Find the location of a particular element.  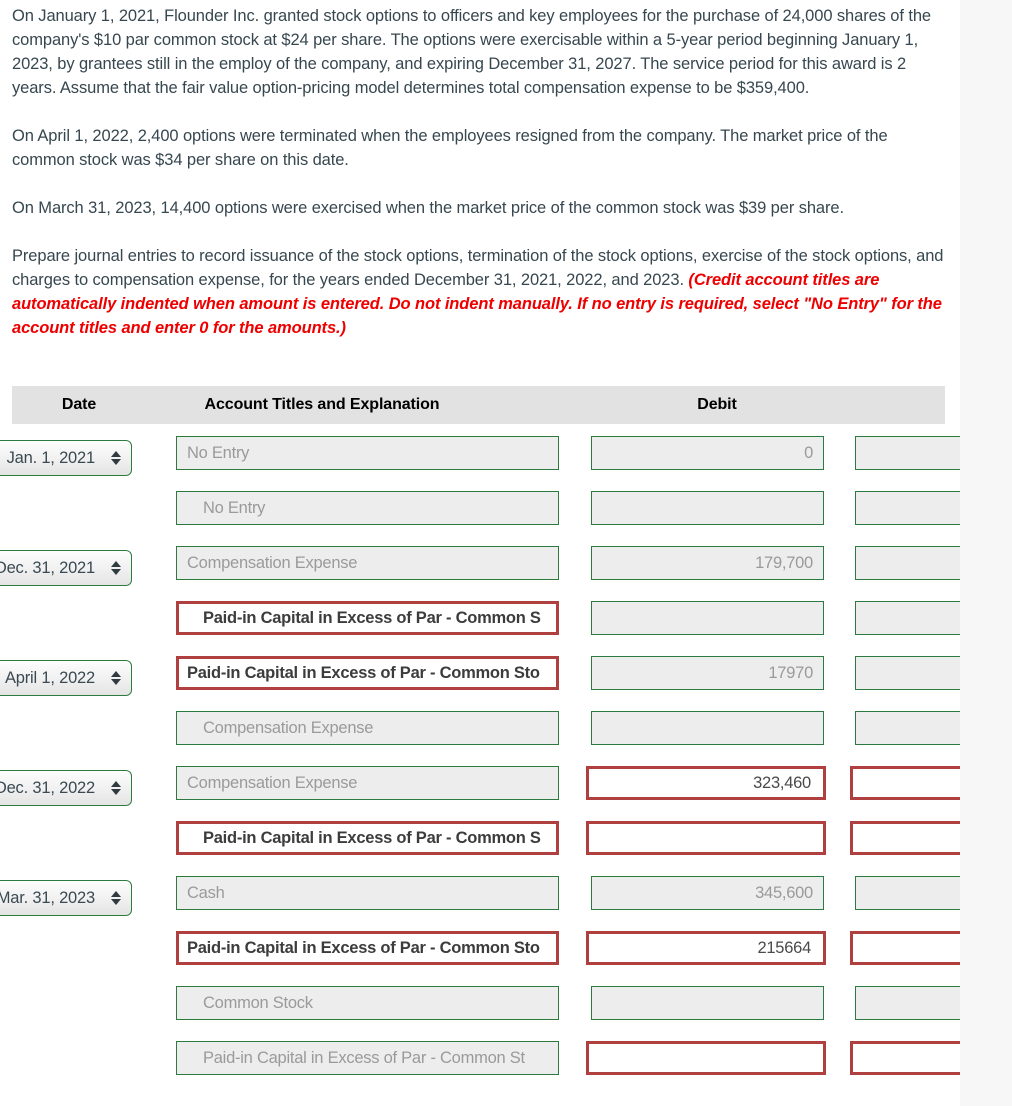

date-dropdown: Mar. 31, 2023 is located at coordinates (66, 898).